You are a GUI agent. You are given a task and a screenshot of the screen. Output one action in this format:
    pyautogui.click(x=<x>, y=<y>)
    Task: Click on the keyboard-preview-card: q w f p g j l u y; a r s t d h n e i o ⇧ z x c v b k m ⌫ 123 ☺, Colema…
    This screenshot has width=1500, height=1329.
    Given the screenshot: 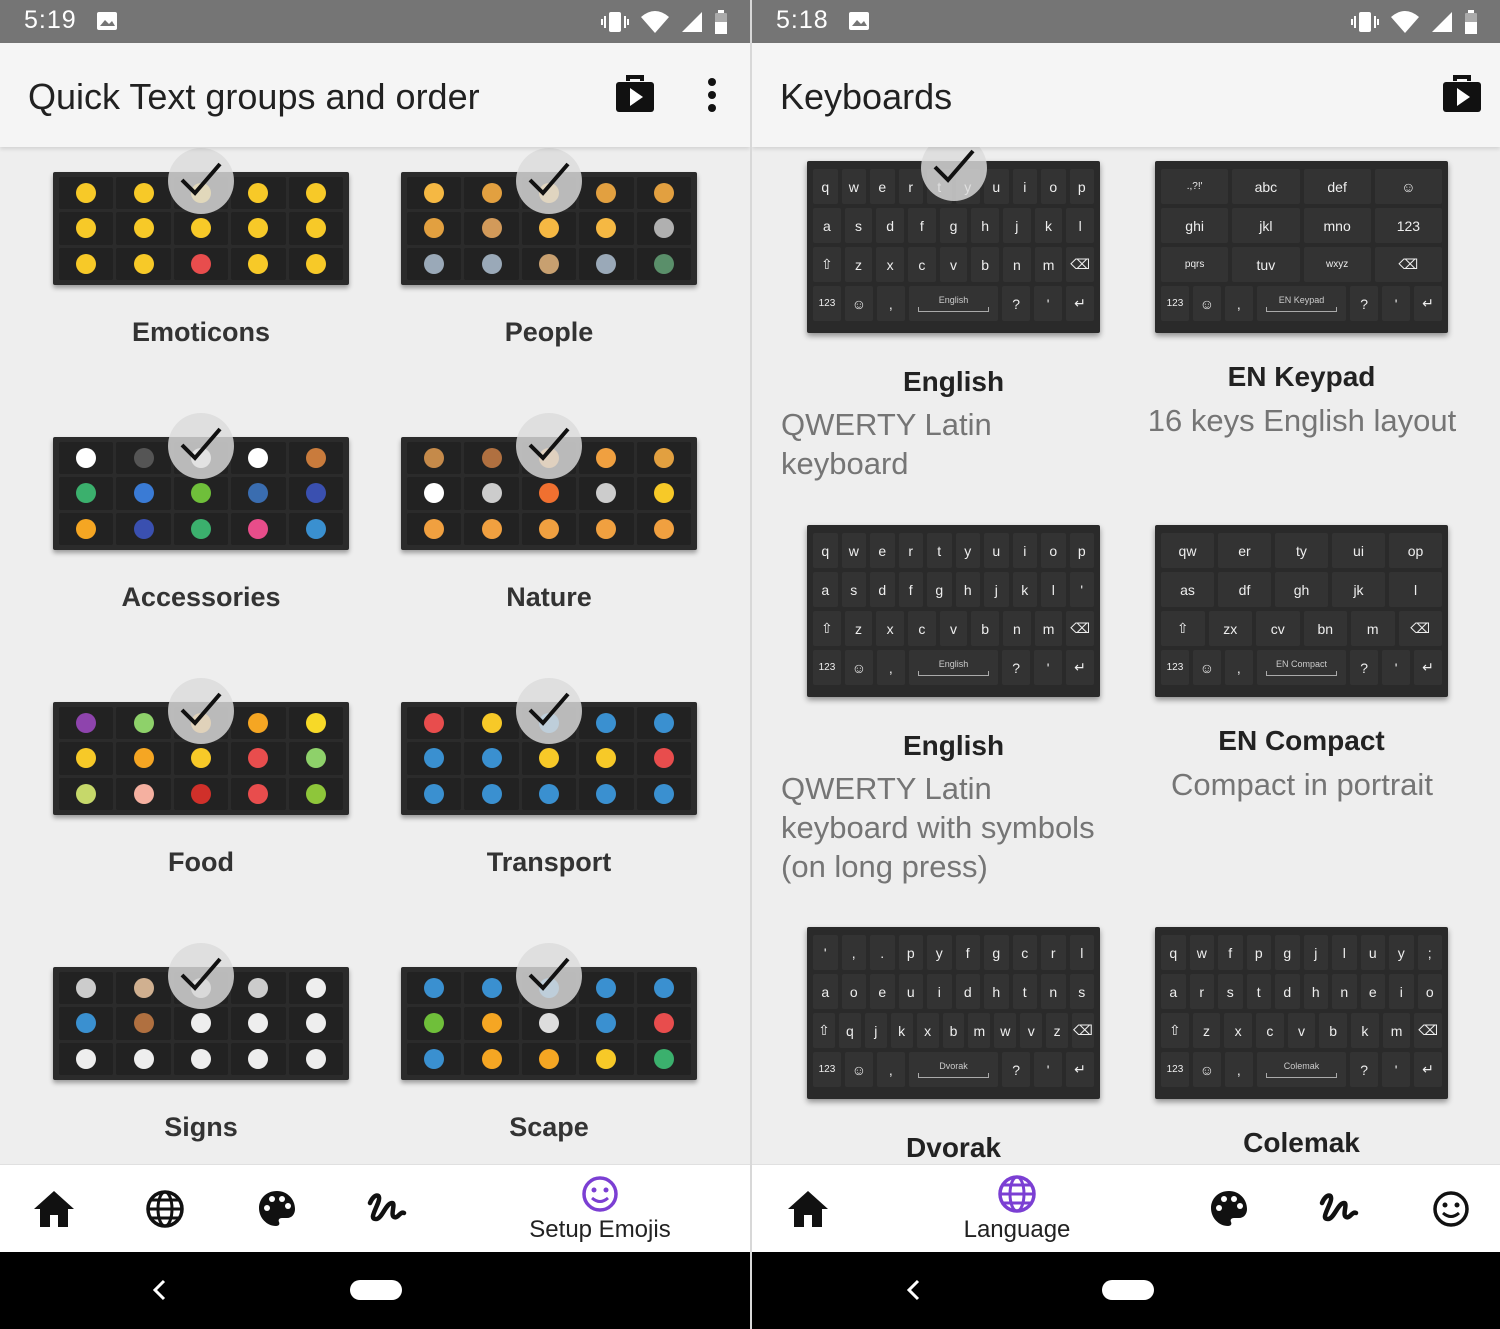 What is the action you would take?
    pyautogui.click(x=1301, y=1013)
    